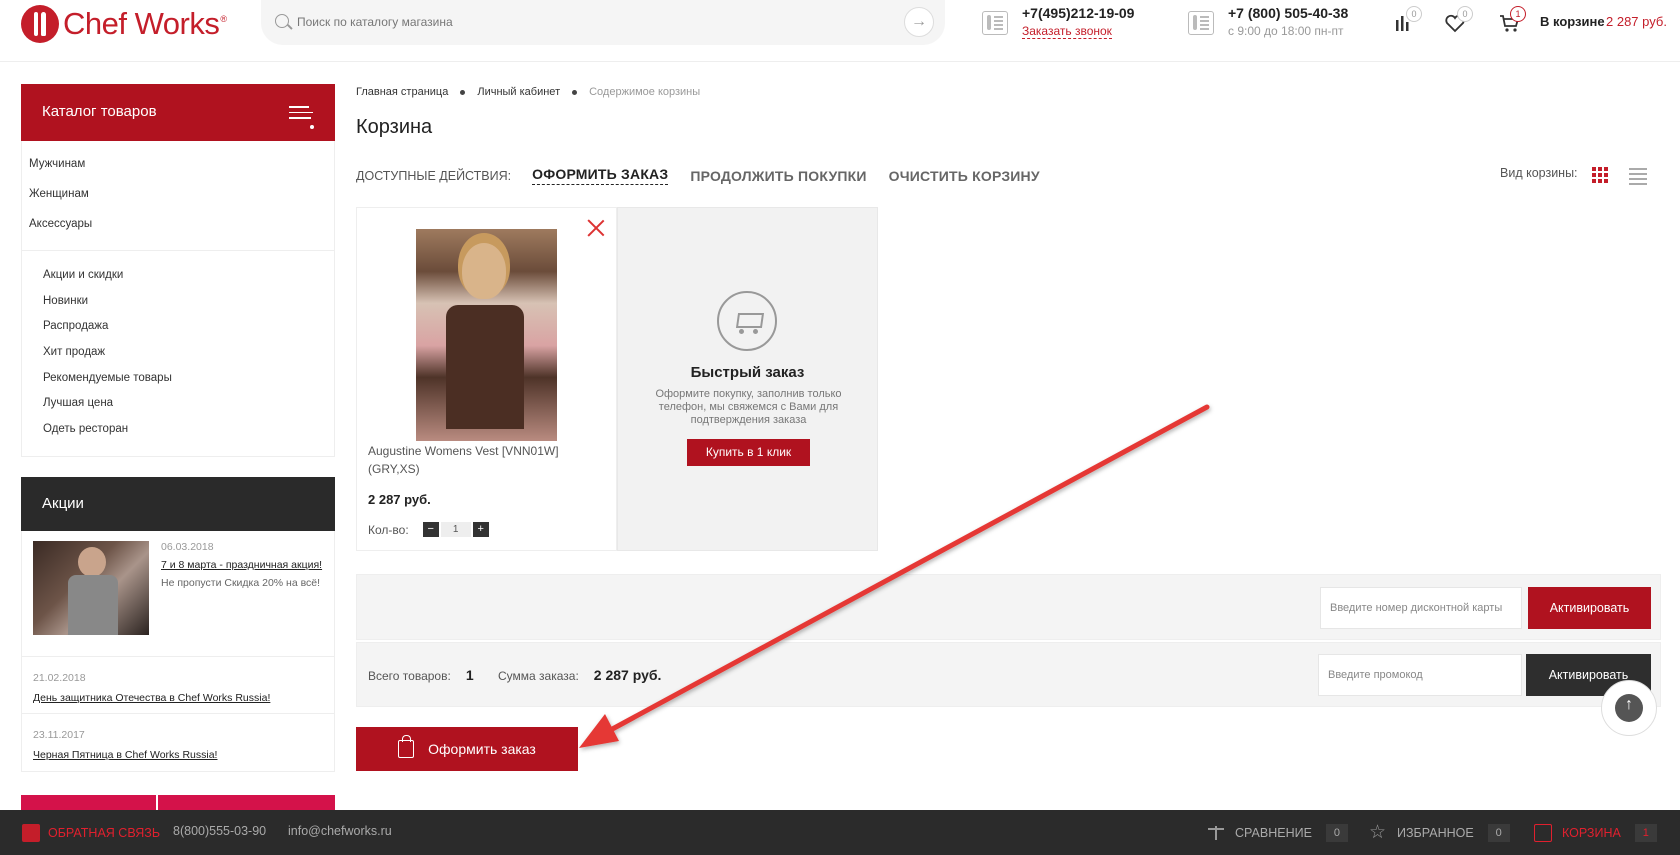  Describe the element at coordinates (645, 92) in the screenshot. I see `breadcrumb-current: Содержимое корзины` at that location.